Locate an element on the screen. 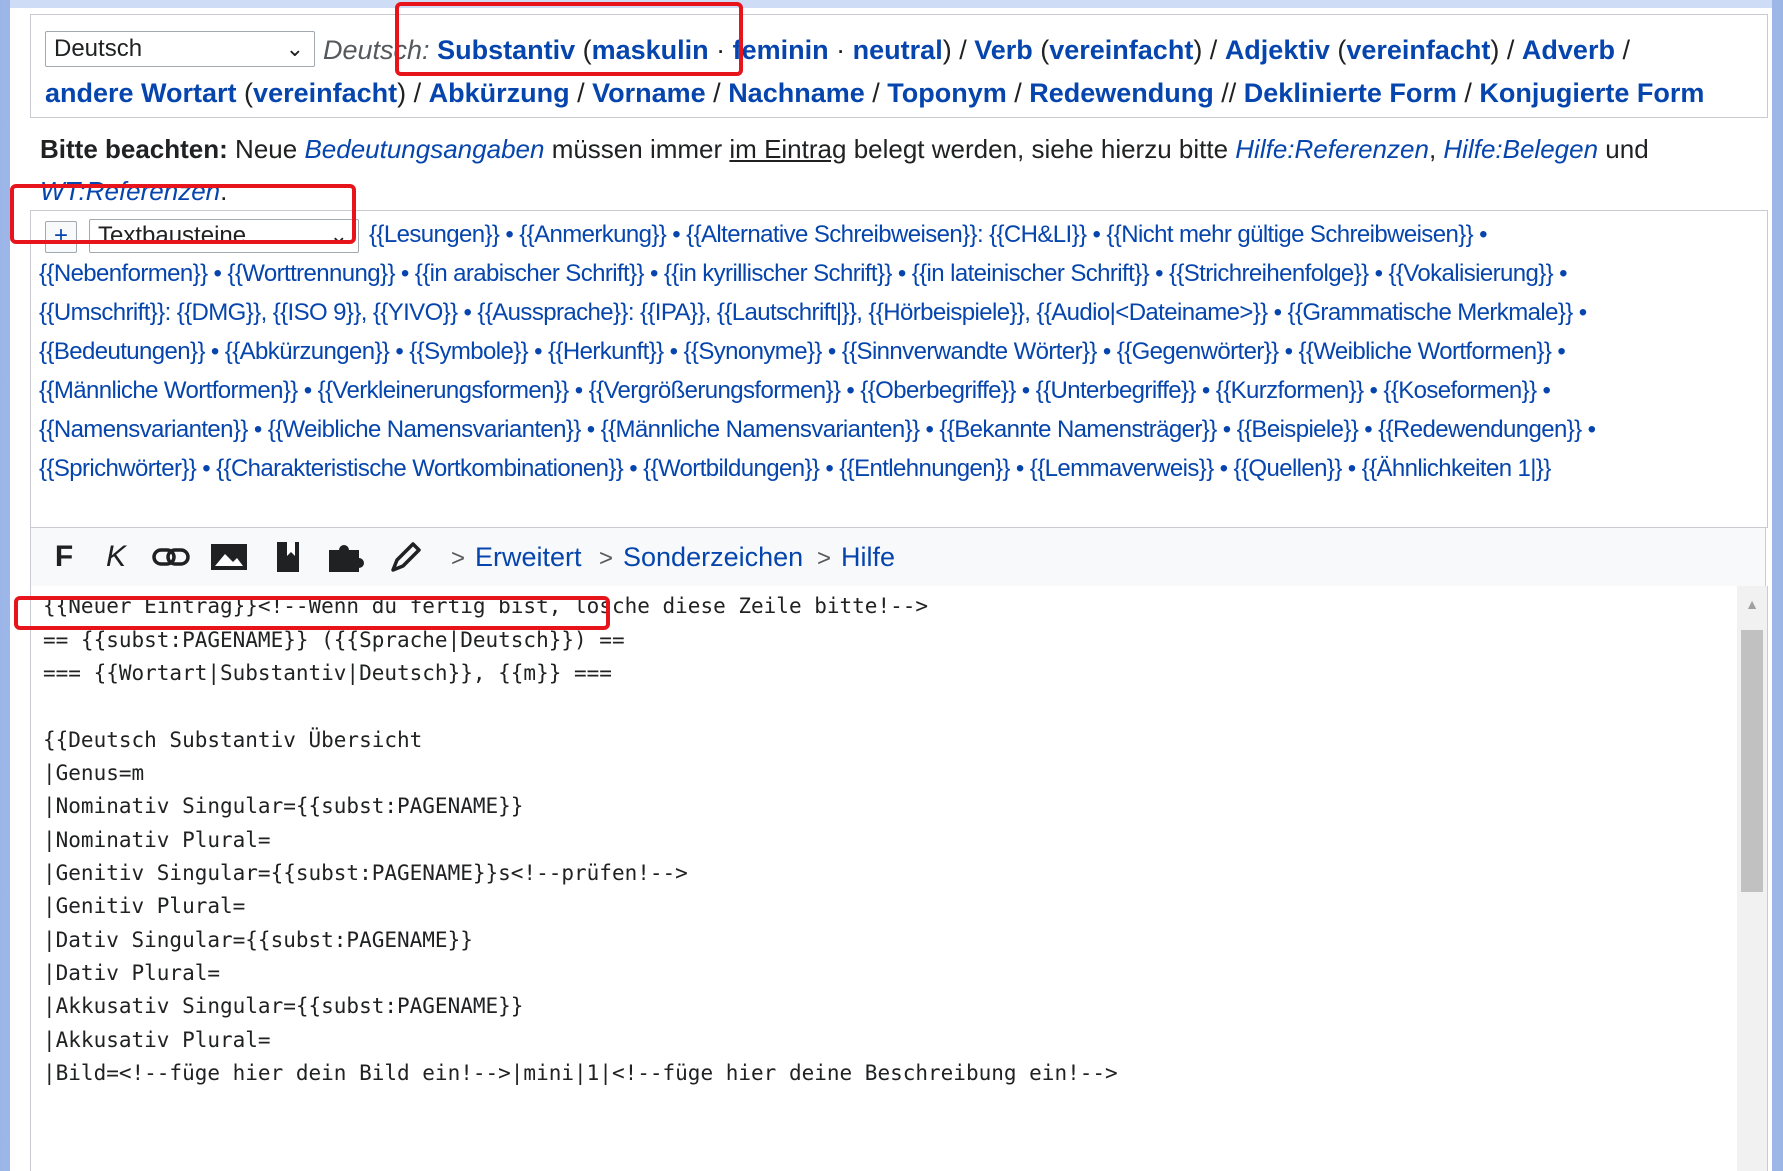 Image resolution: width=1783 pixels, height=1171 pixels. link-adverb: Adverb is located at coordinates (1568, 50).